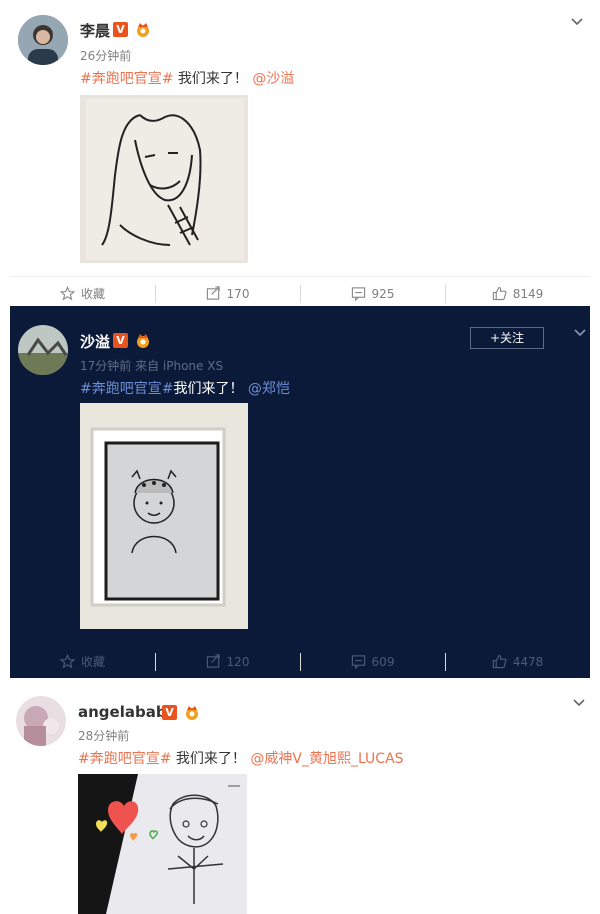  I want to click on follow-label: +关注, so click(507, 338).